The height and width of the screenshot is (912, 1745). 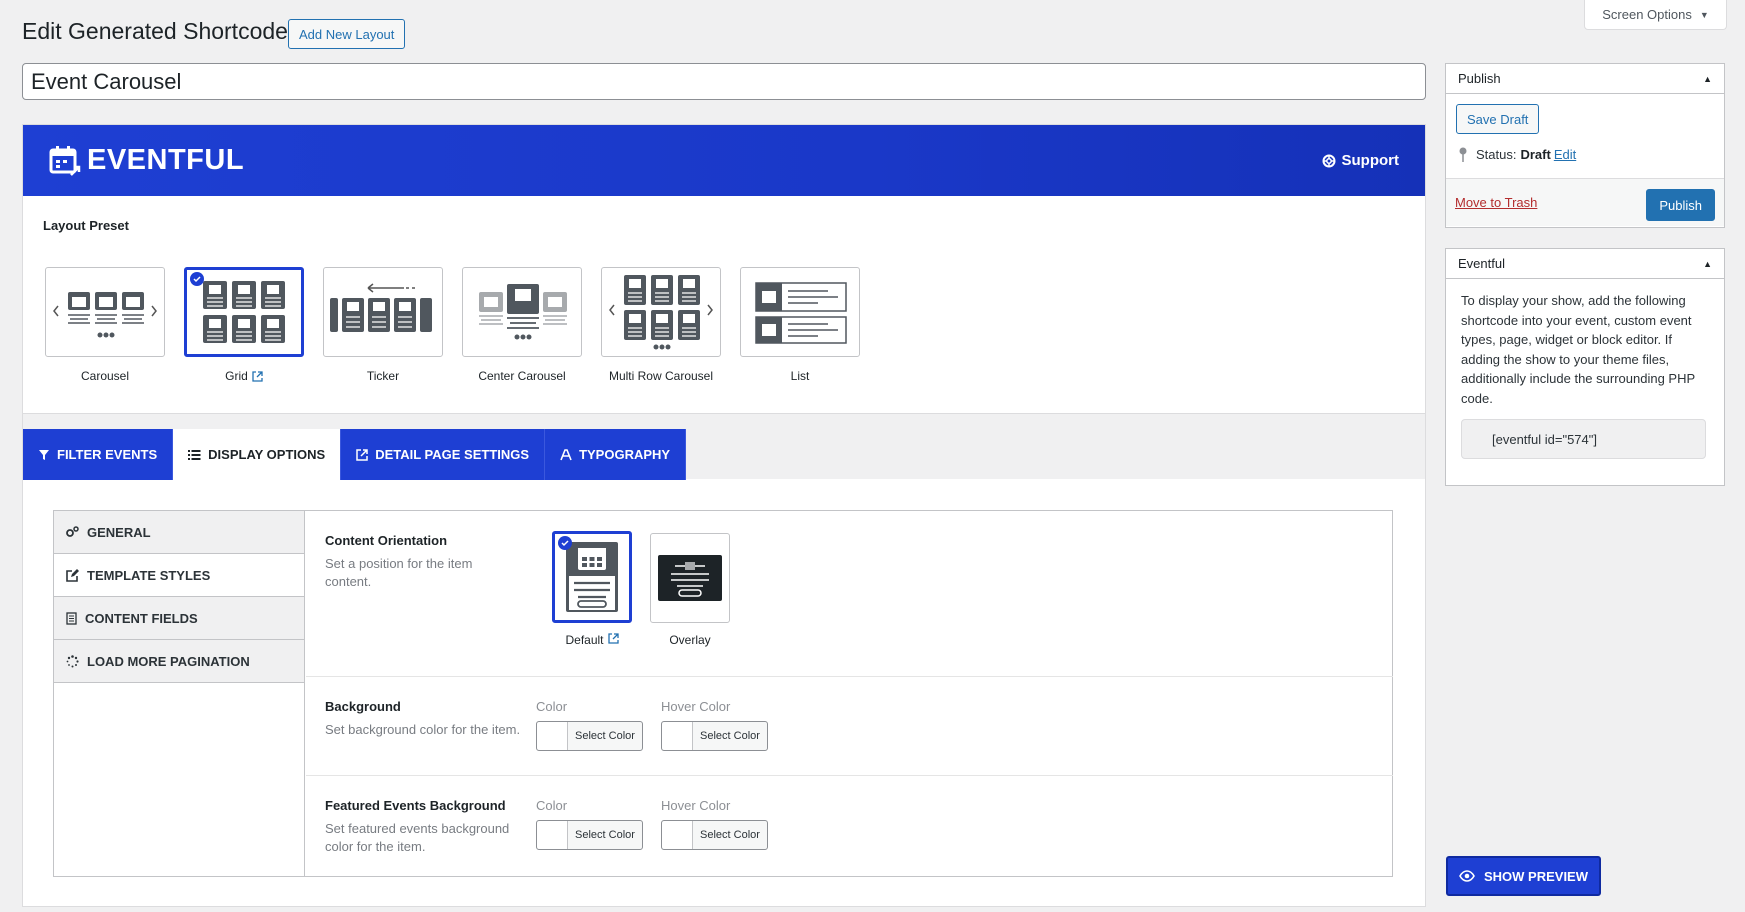 I want to click on orientation-overlay: Overlay, so click(x=690, y=590).